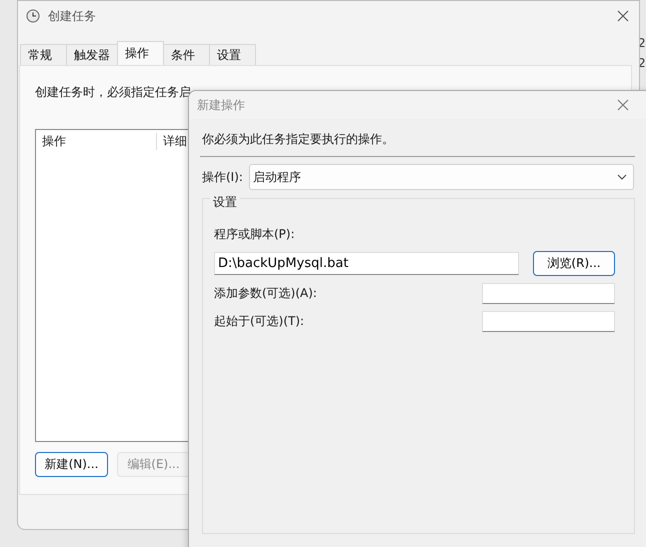 This screenshot has width=646, height=547. What do you see at coordinates (221, 105) in the screenshot?
I see `dialog-title: 新建操作` at bounding box center [221, 105].